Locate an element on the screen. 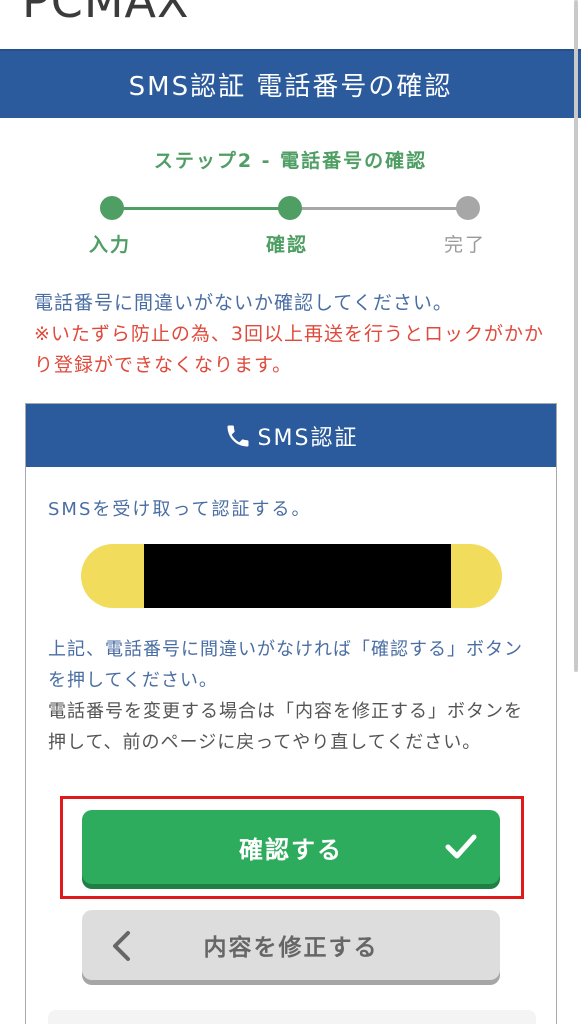  phone-icon is located at coordinates (238, 435).